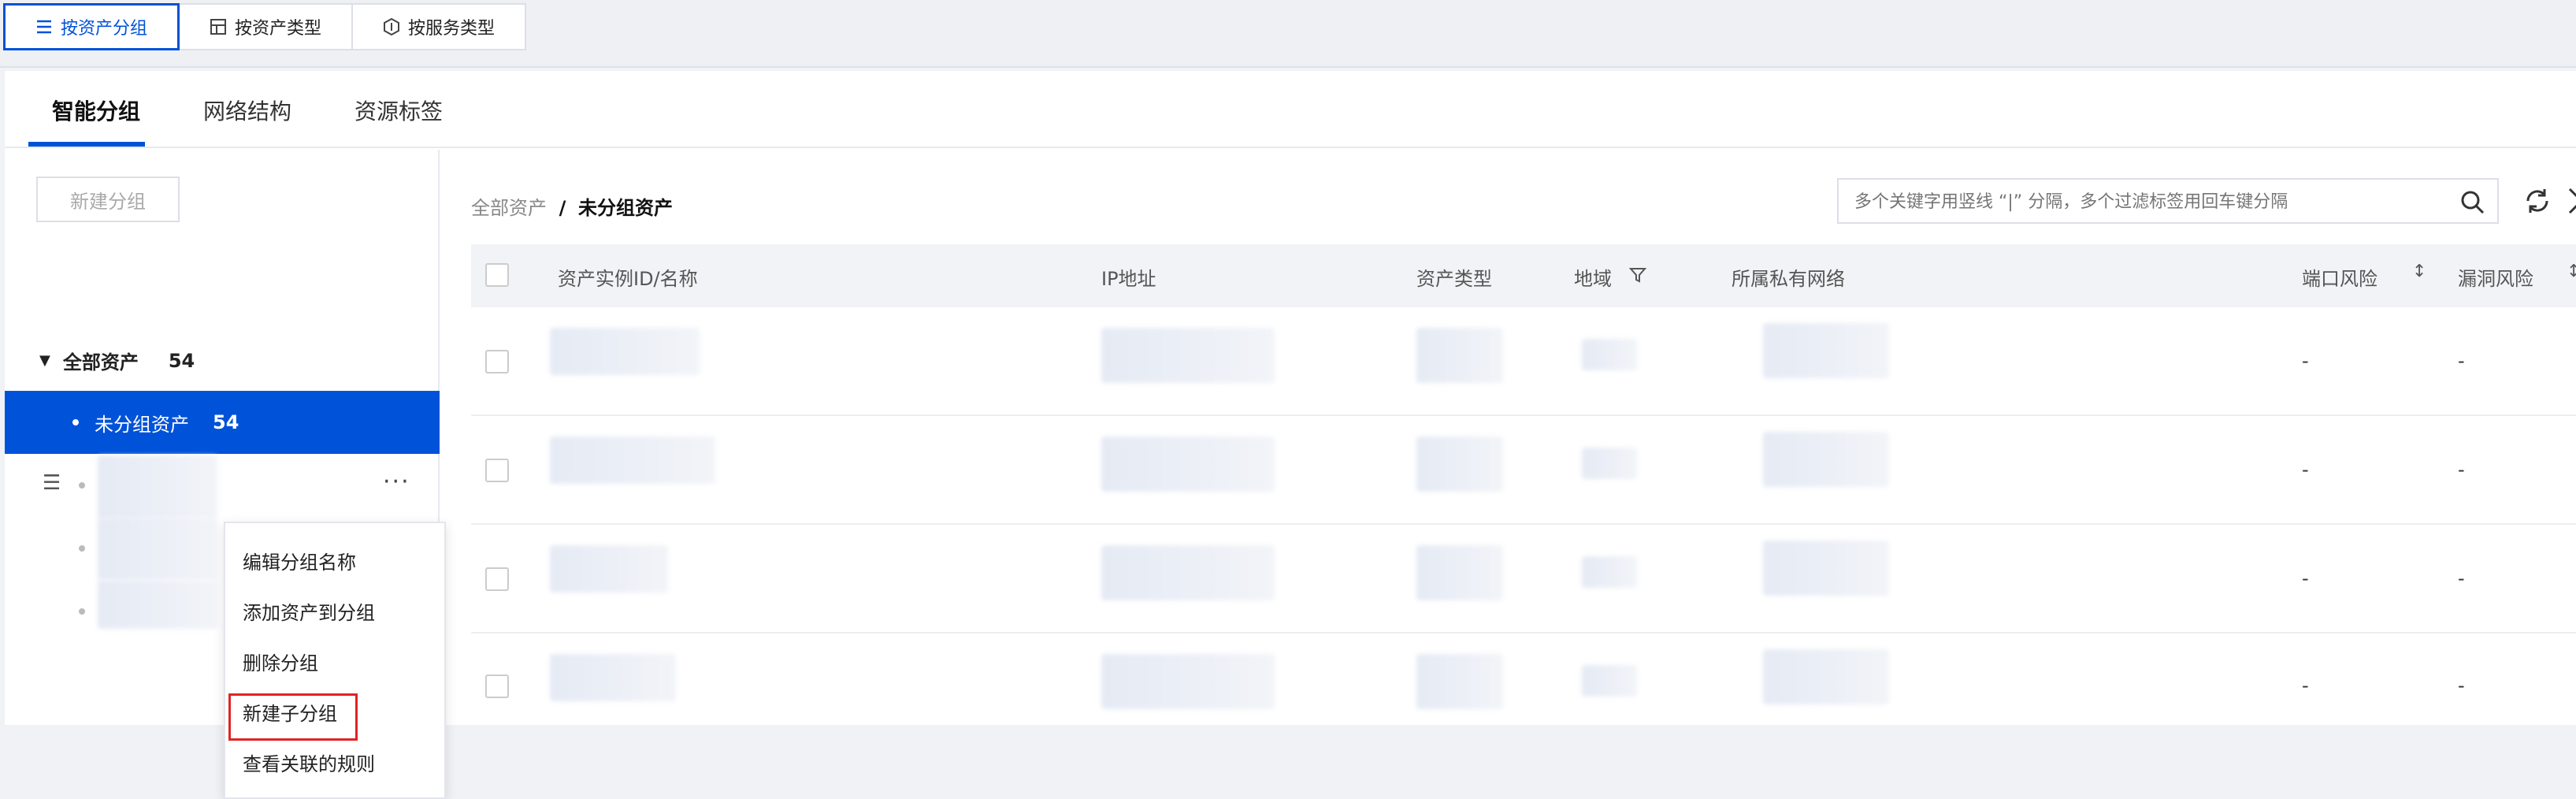 Image resolution: width=2576 pixels, height=799 pixels. What do you see at coordinates (44, 27) in the screenshot?
I see `list-icon` at bounding box center [44, 27].